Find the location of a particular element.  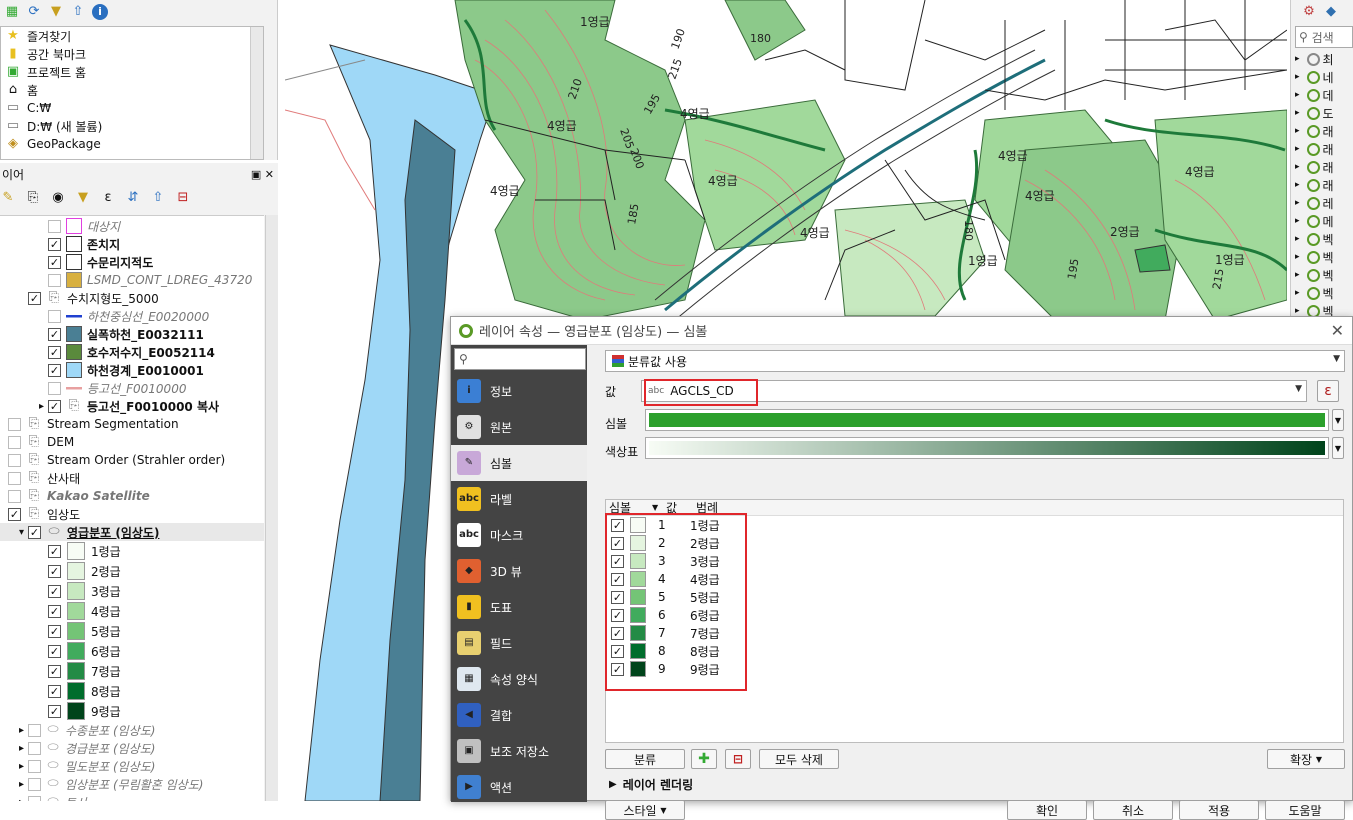

layer-row: ✓ ⎘ 수치지형도_5000 is located at coordinates (132, 298).